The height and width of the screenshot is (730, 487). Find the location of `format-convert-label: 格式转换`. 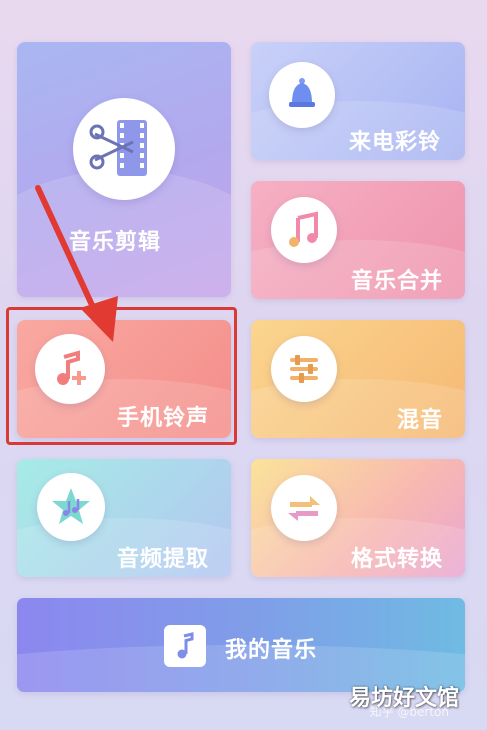

format-convert-label: 格式转换 is located at coordinates (397, 559).